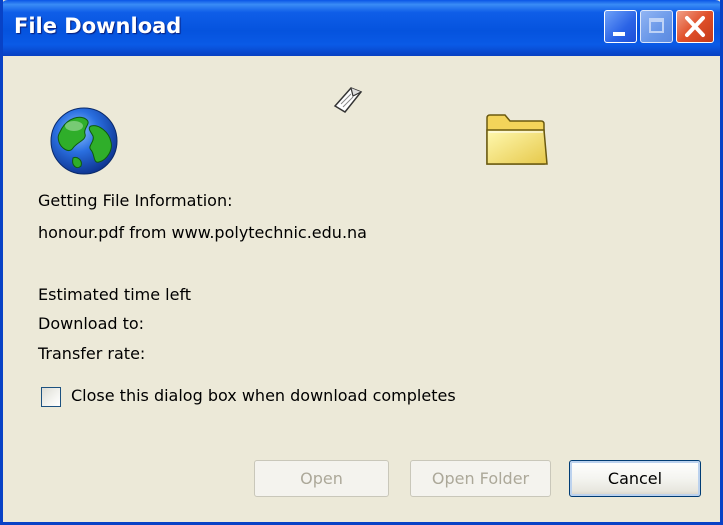 The height and width of the screenshot is (525, 723). What do you see at coordinates (84, 141) in the screenshot?
I see `globe-icon` at bounding box center [84, 141].